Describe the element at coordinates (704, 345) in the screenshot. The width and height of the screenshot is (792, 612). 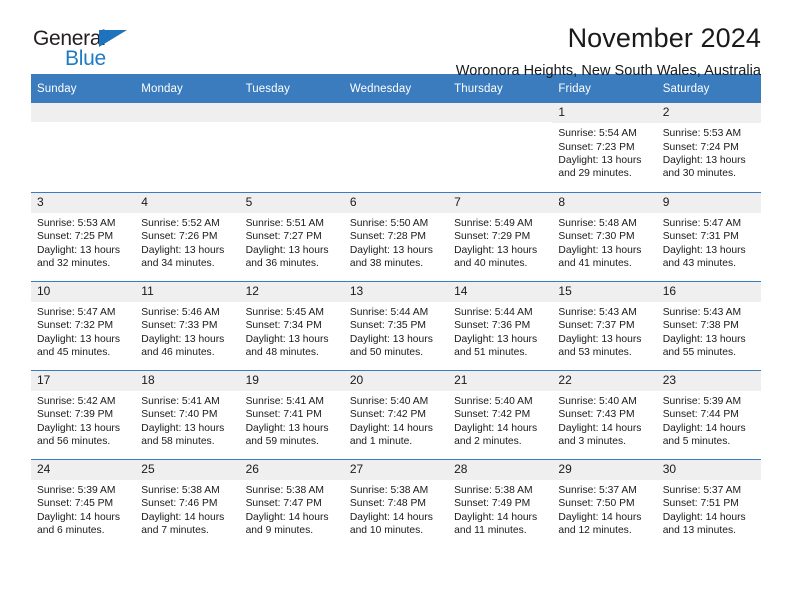
I see `daylight-text: Daylight: 13 hours and 55 minutes.` at that location.